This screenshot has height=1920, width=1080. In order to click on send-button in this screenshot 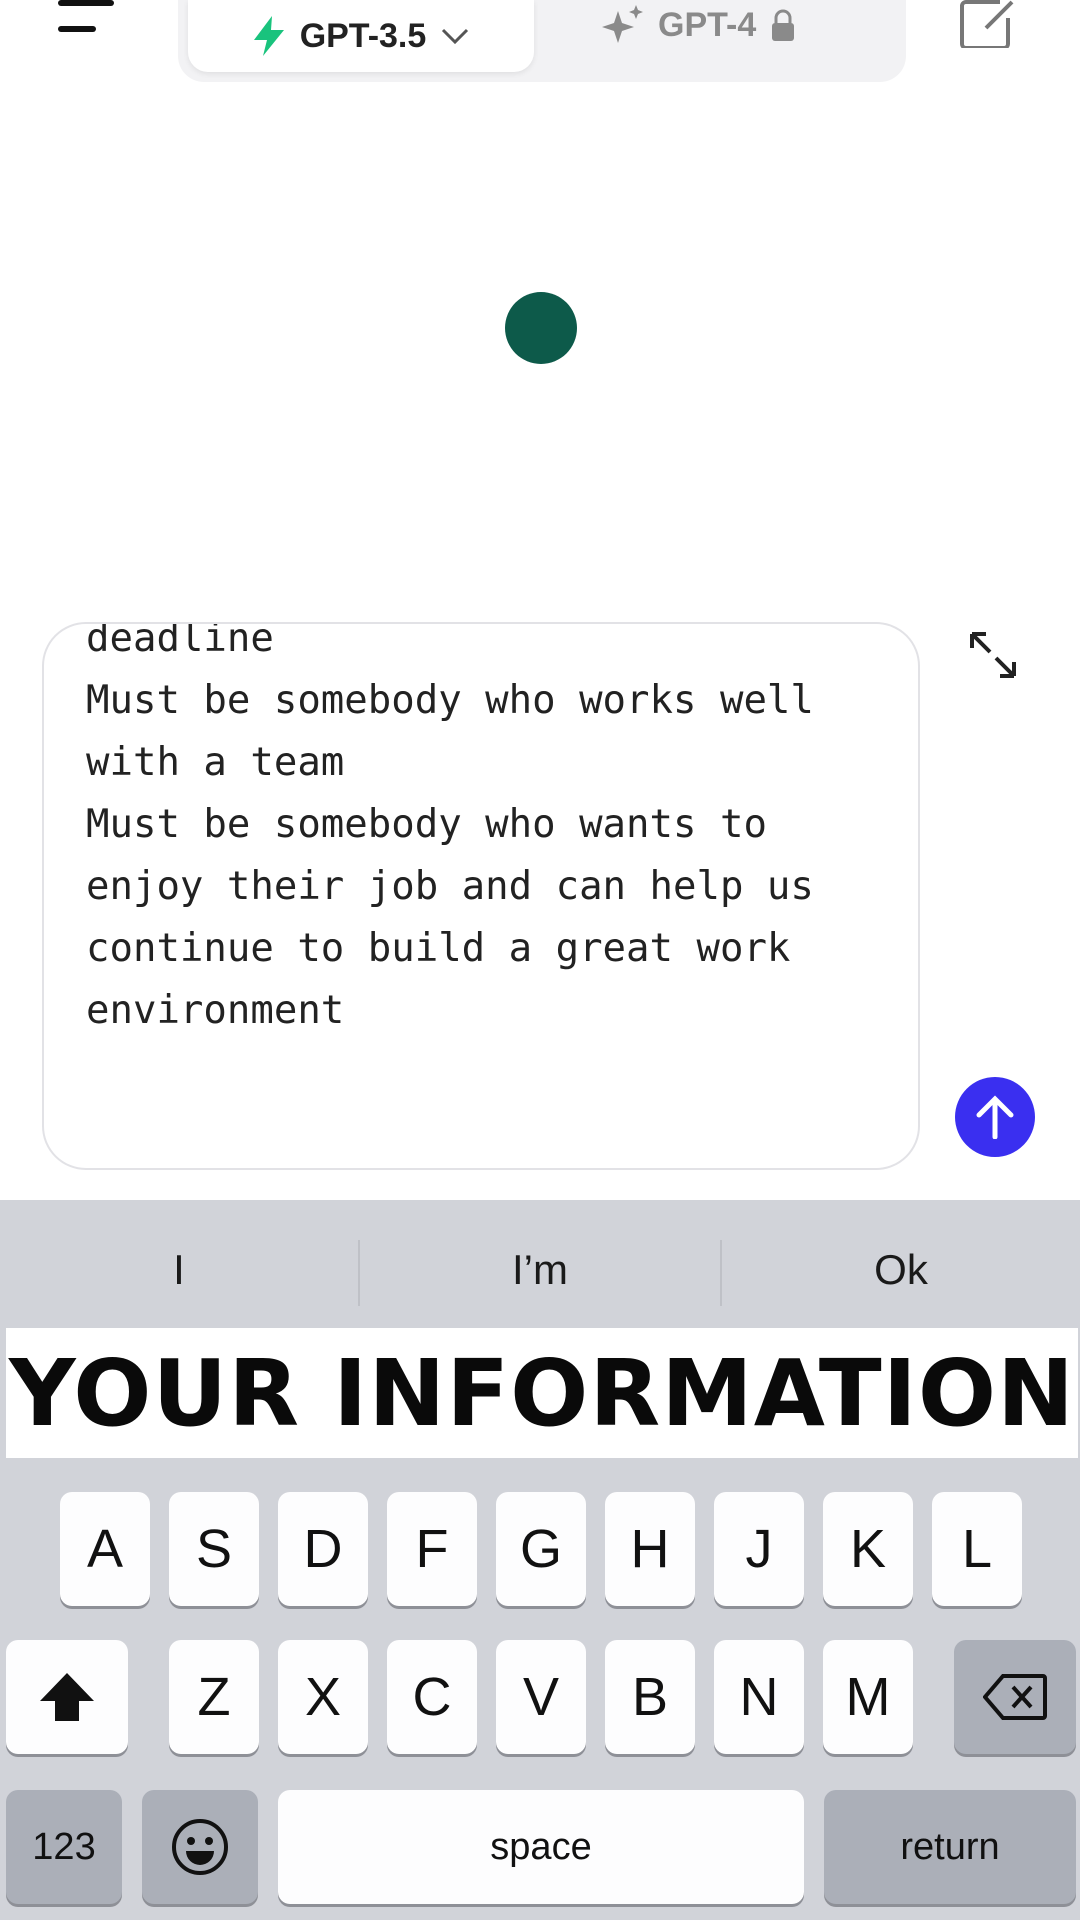, I will do `click(995, 1117)`.